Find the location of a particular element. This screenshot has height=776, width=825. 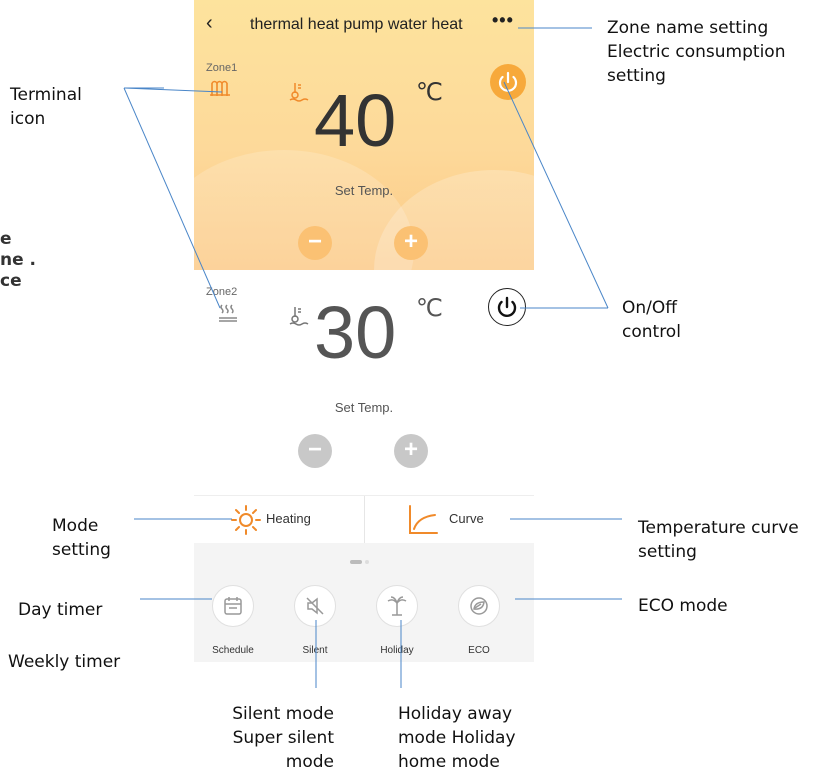

holiday-button: Holiday is located at coordinates (397, 620).